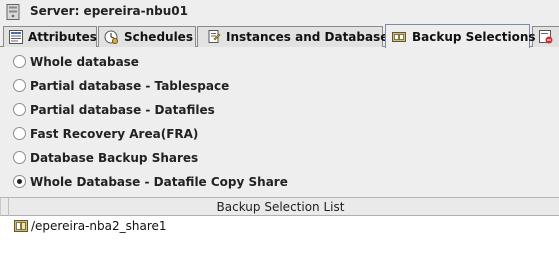 This screenshot has height=262, width=559. Describe the element at coordinates (130, 86) in the screenshot. I see `option-label: Partial database - Tablespace` at that location.